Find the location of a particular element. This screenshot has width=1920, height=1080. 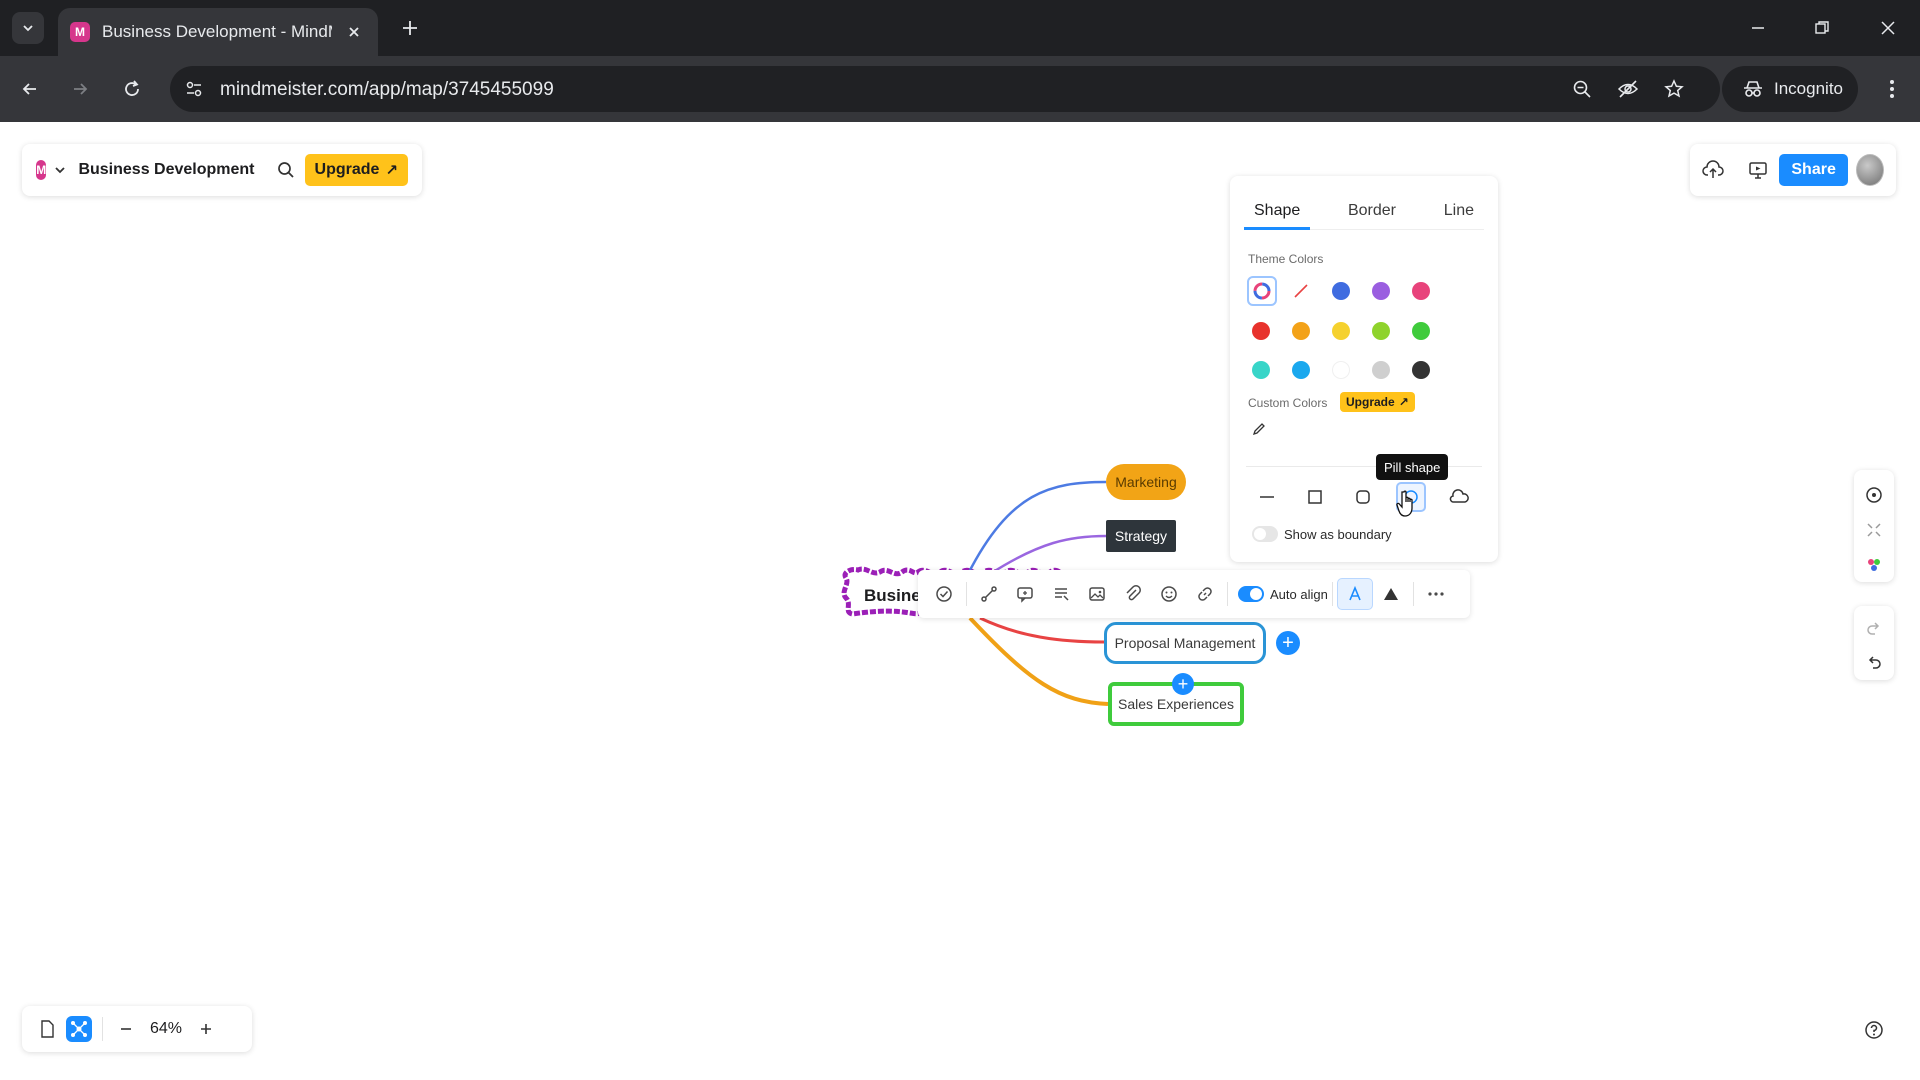

tracking-protection-button is located at coordinates (1628, 89).